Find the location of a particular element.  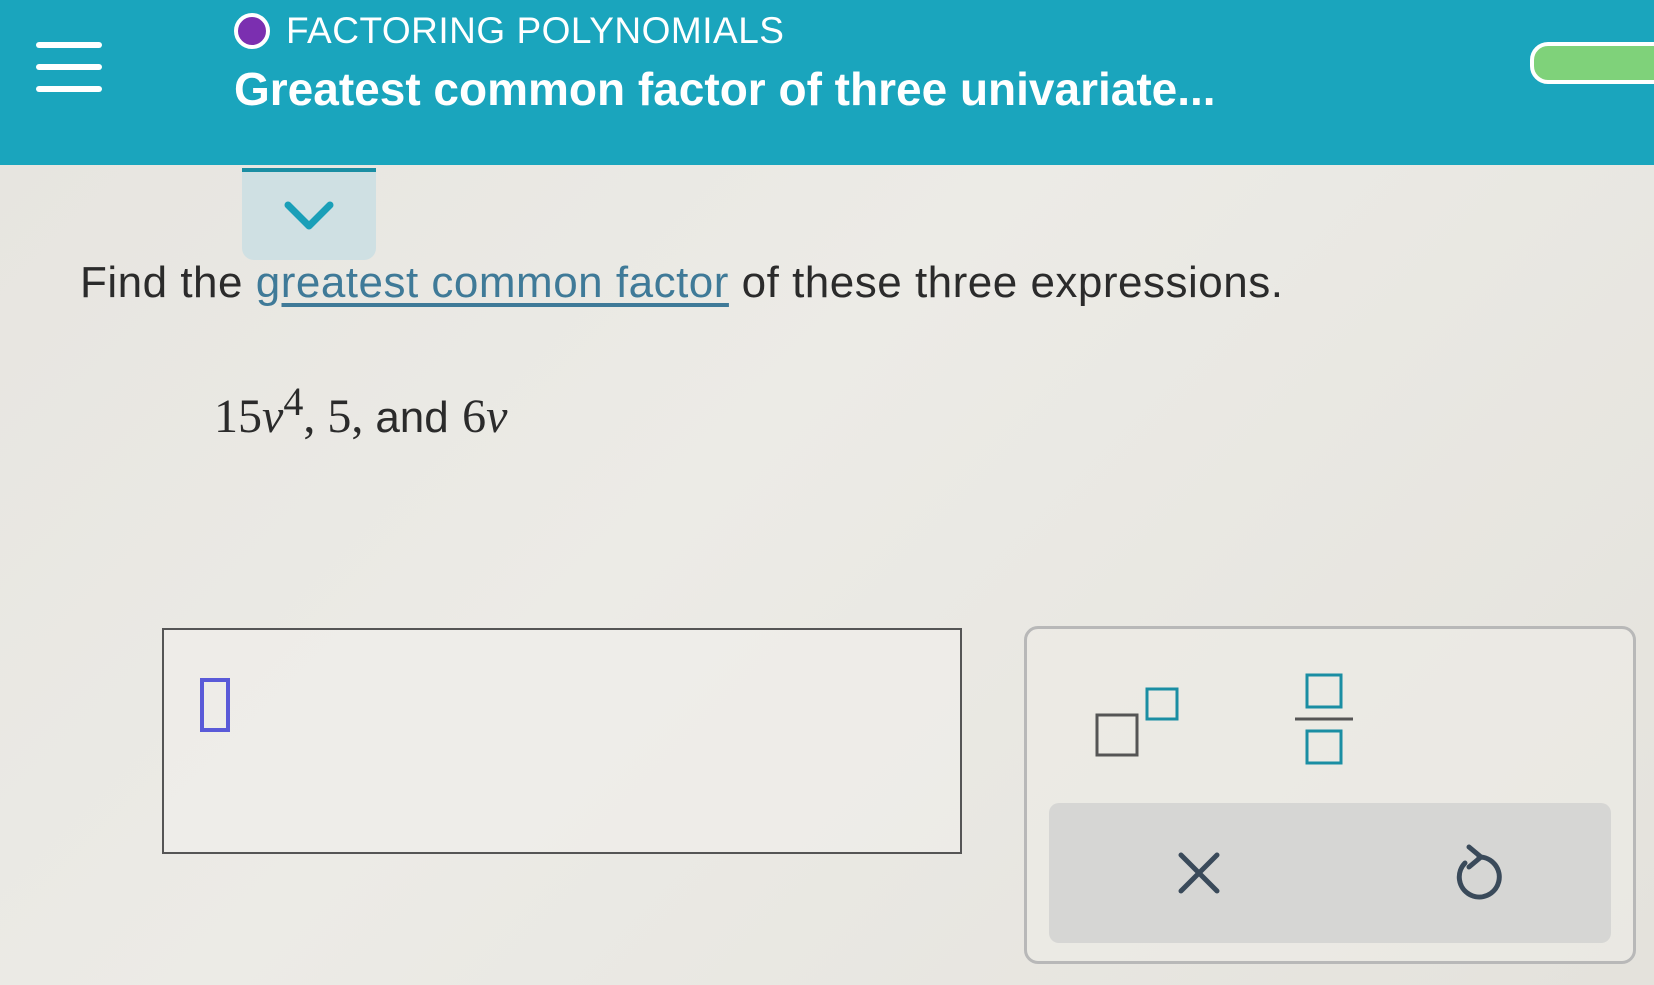

progress-indicator is located at coordinates (1592, 63).